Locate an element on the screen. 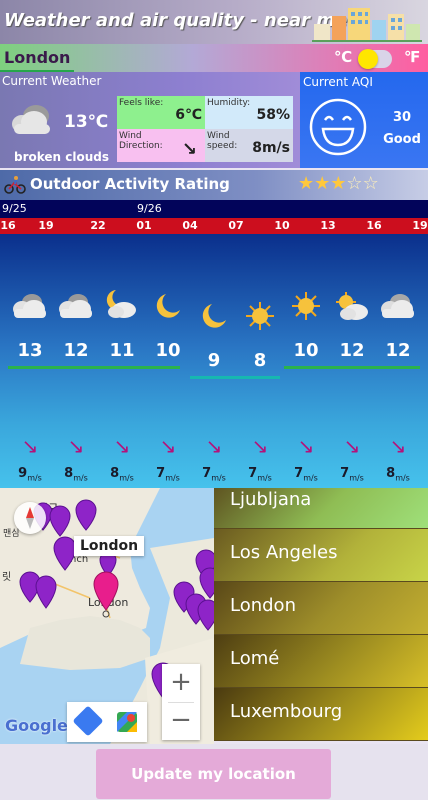 The image size is (428, 800). location-bar: London ℃ ℉ is located at coordinates (214, 58).